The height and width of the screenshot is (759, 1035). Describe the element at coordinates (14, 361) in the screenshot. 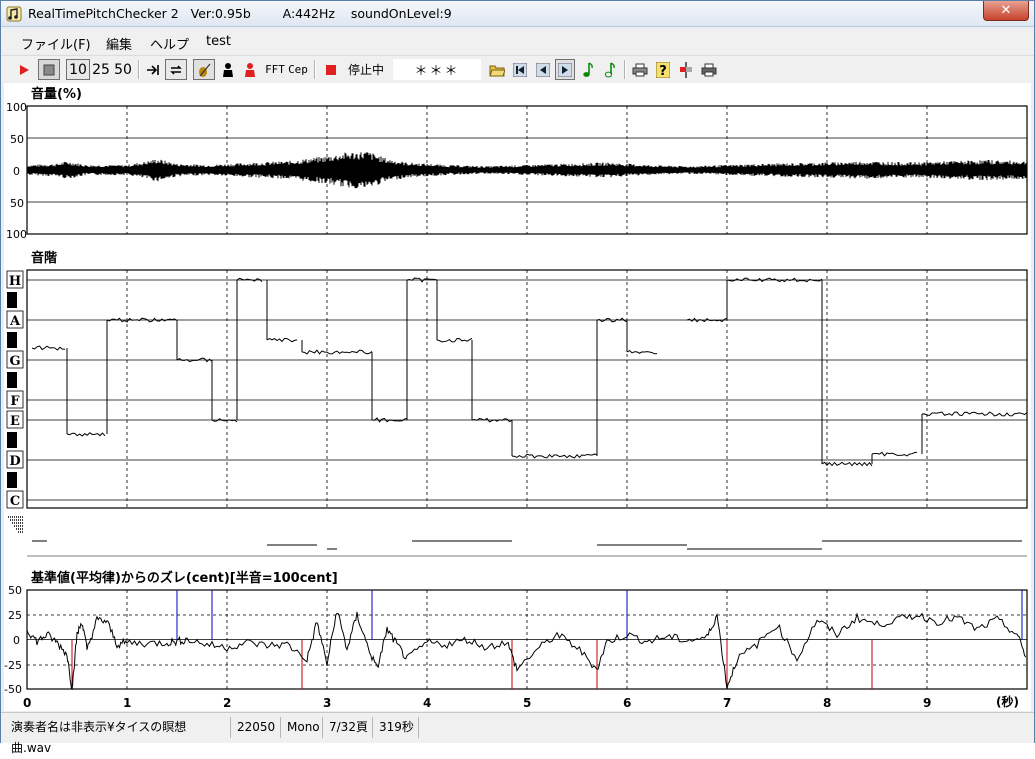

I see `note-label-G: G` at that location.